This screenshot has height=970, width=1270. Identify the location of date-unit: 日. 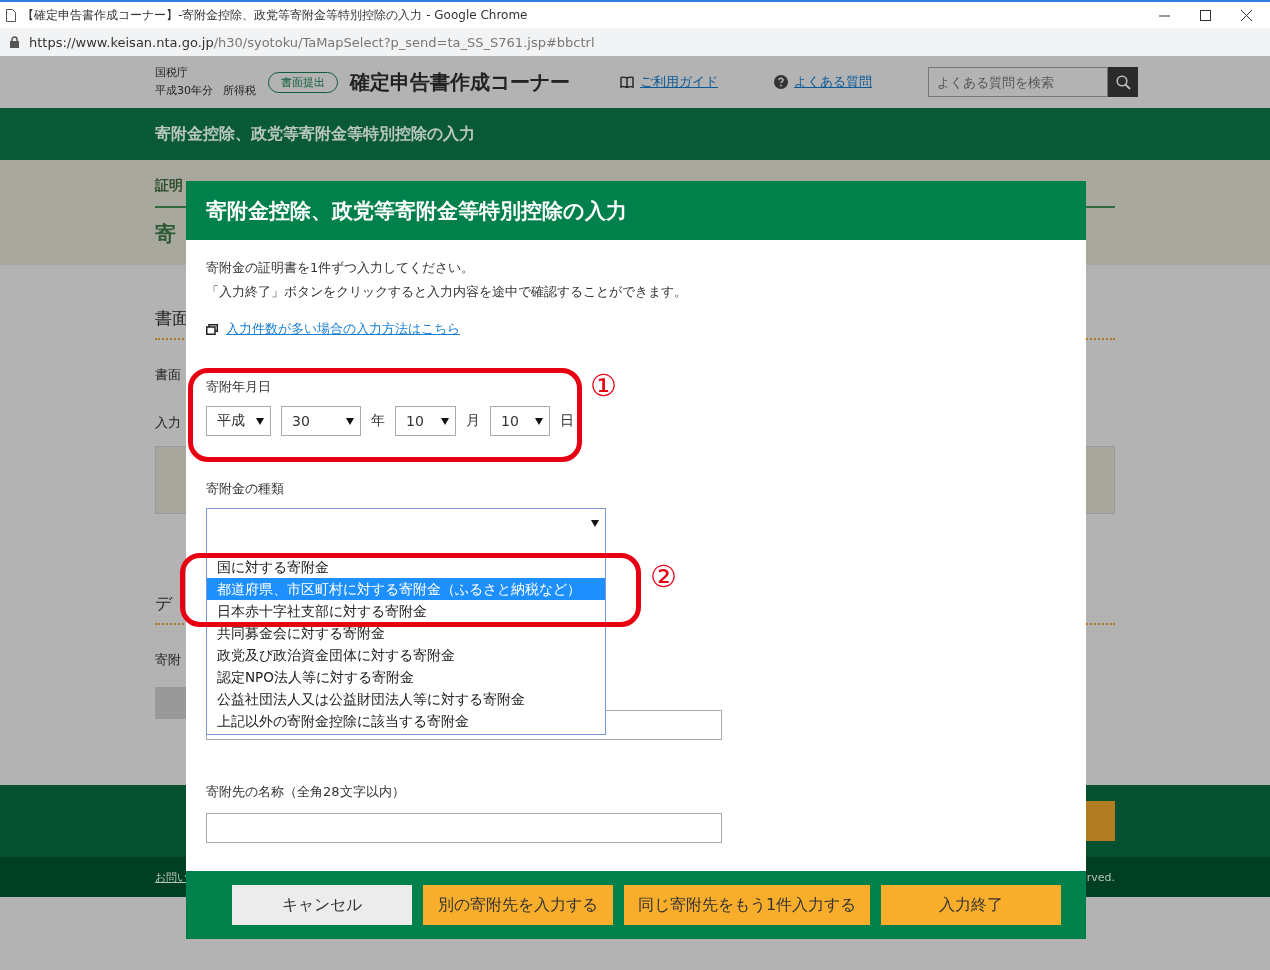
(567, 421).